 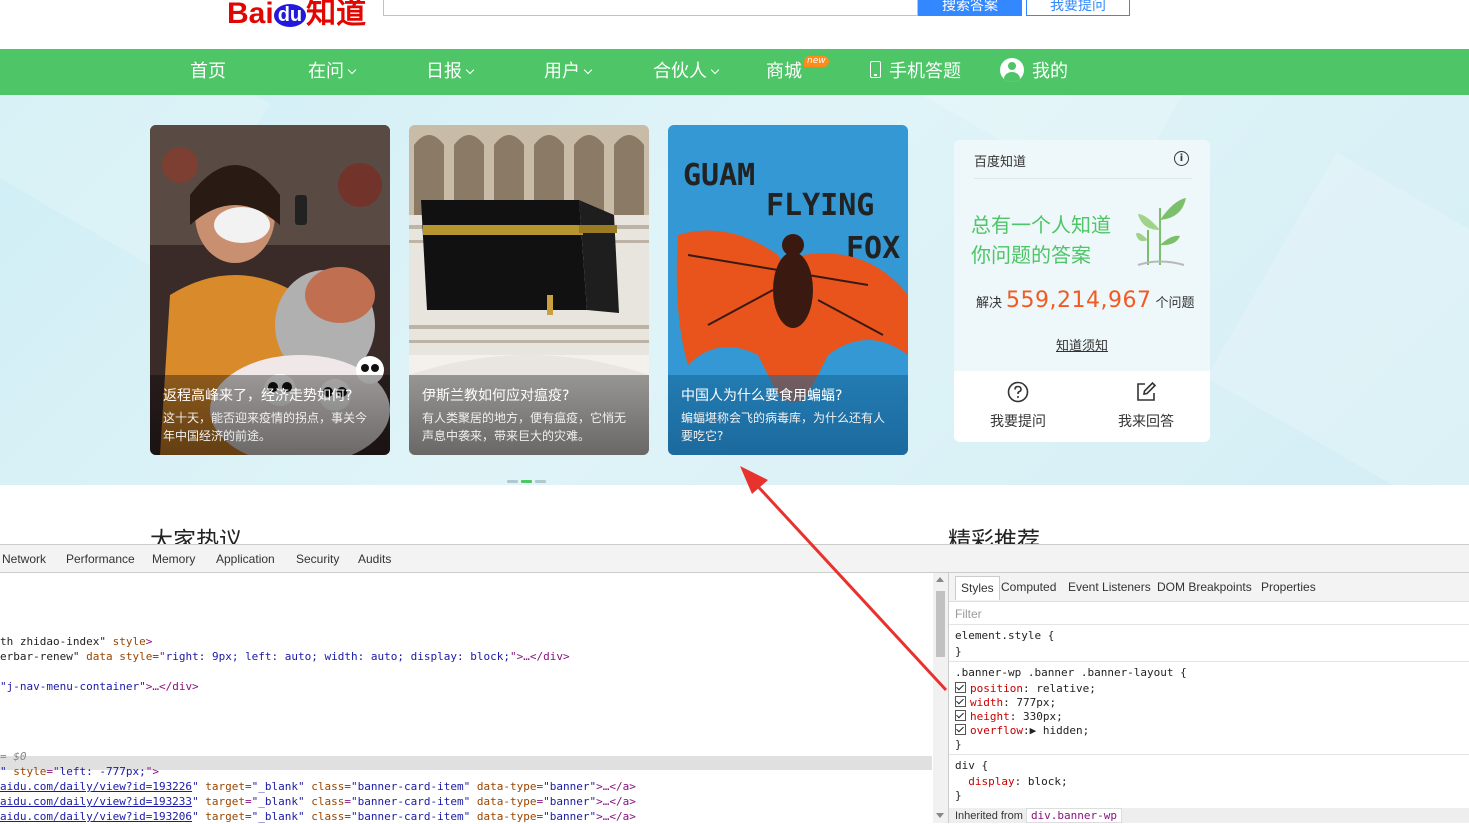 I want to click on nav-label: 首页, so click(x=208, y=71).